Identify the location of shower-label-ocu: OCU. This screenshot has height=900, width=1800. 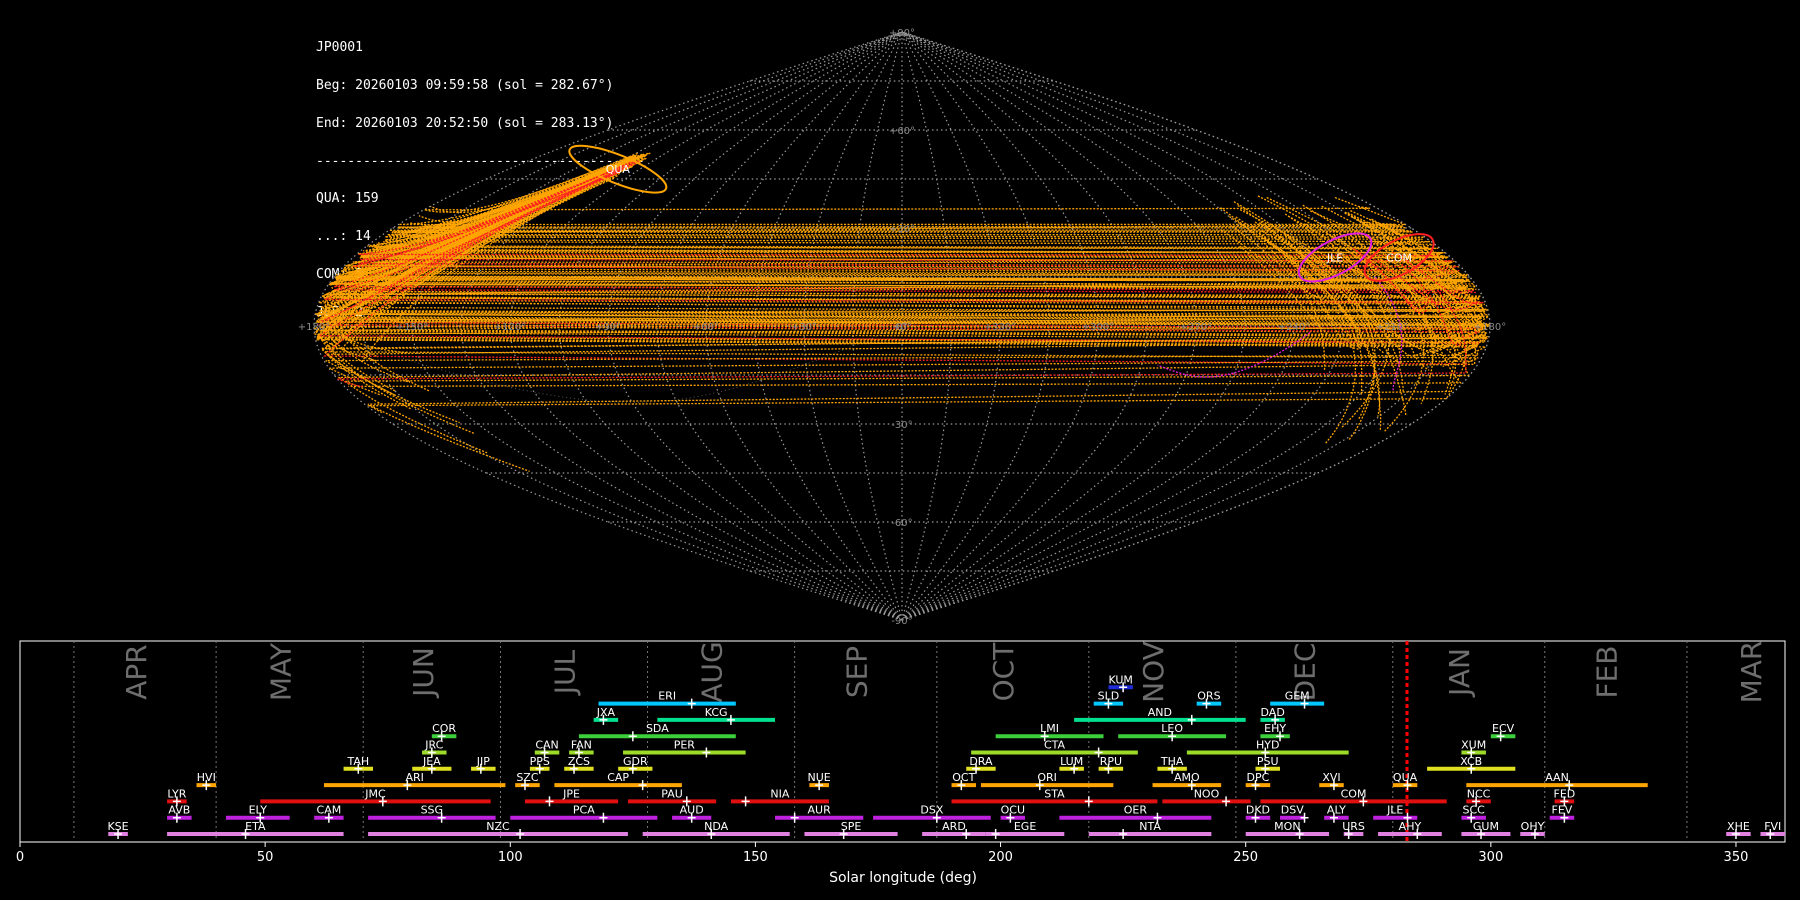
(1013, 810).